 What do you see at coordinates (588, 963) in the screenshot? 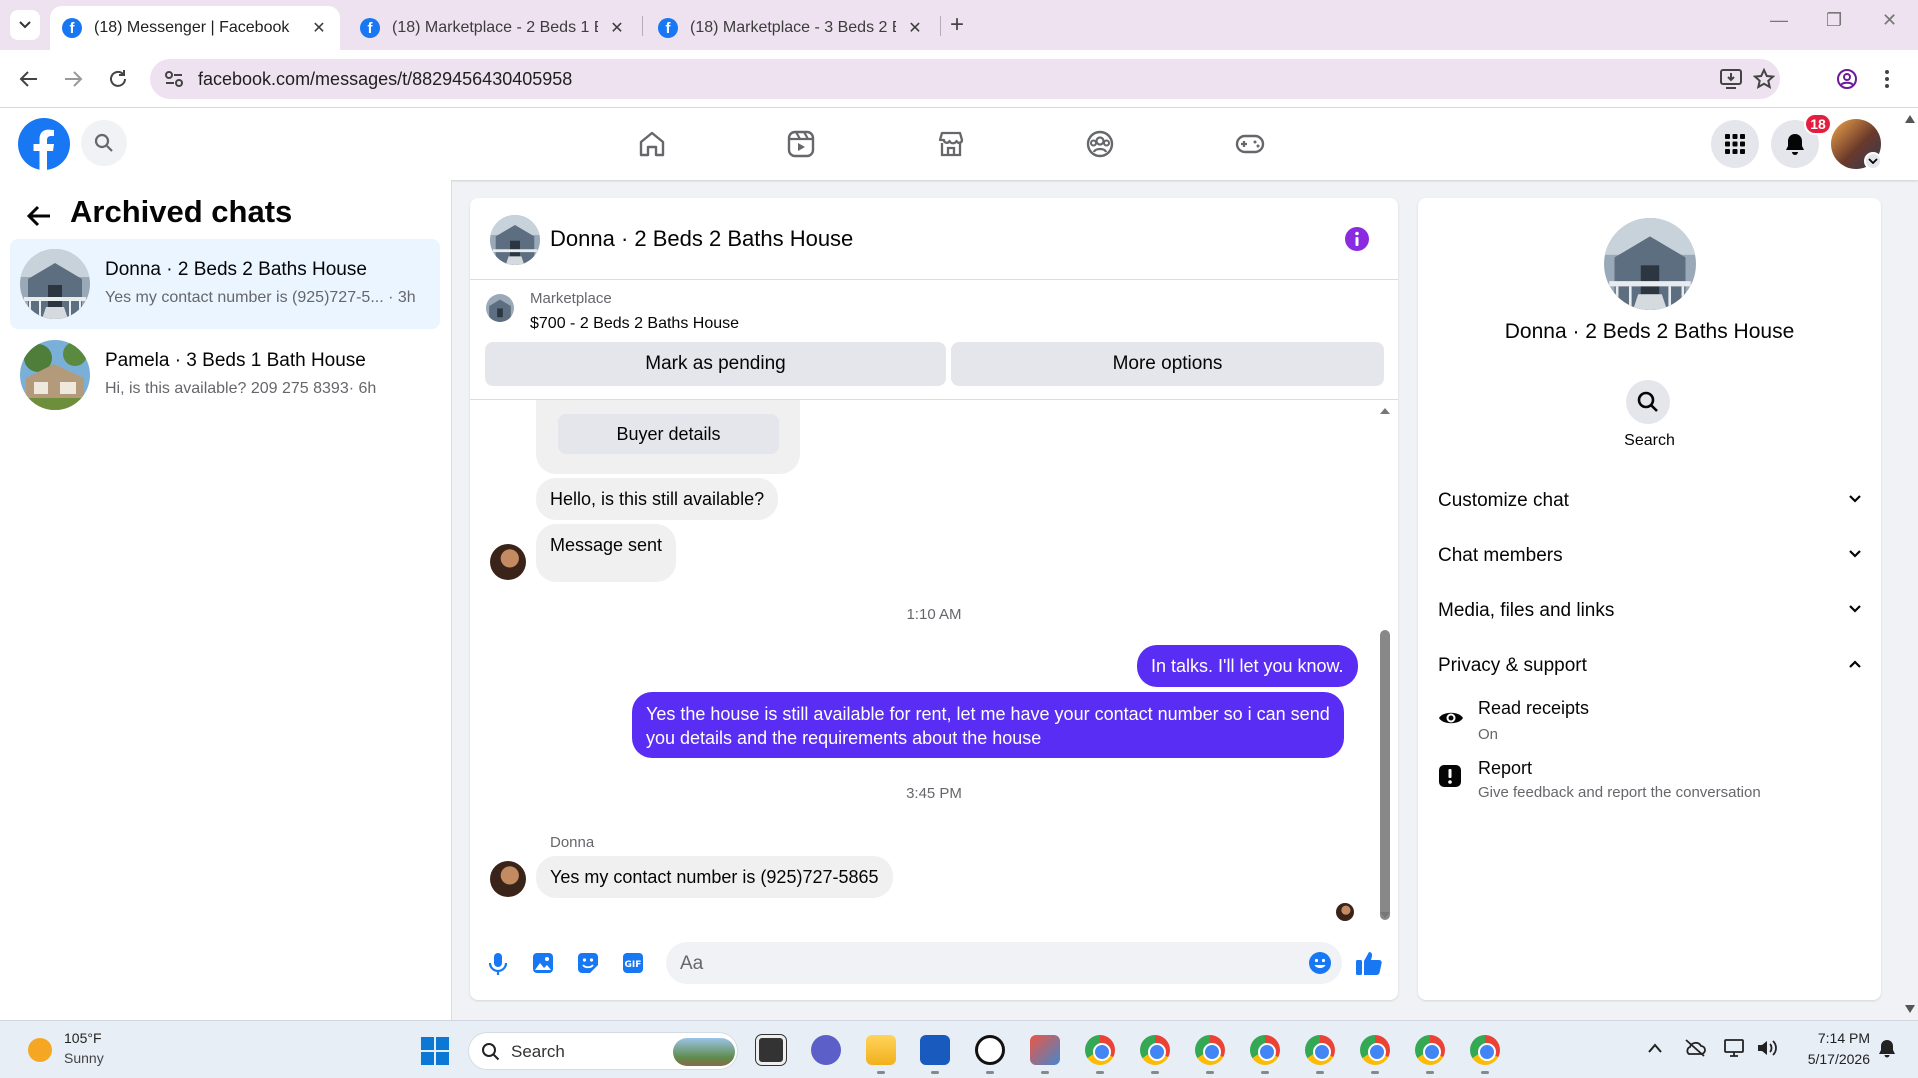
I see `sticker-icon` at bounding box center [588, 963].